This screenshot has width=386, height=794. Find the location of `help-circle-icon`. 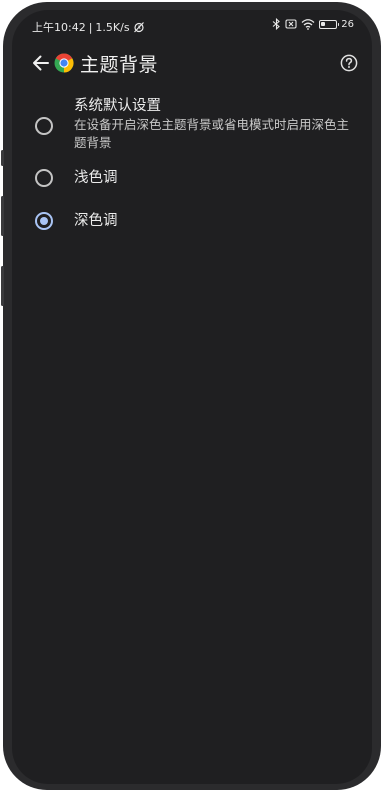

help-circle-icon is located at coordinates (349, 63).